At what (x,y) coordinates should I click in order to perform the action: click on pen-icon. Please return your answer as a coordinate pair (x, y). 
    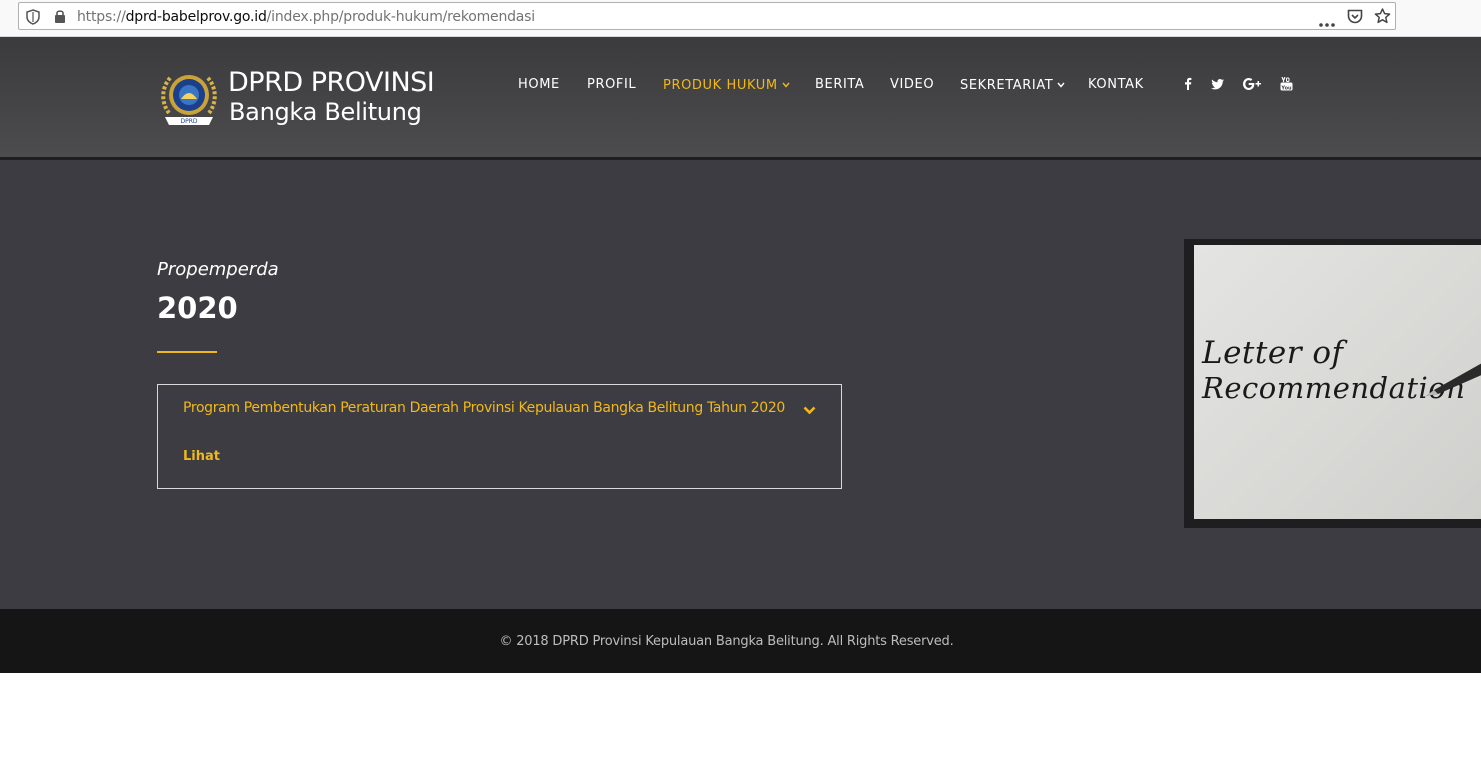
    Looking at the image, I should click on (1453, 379).